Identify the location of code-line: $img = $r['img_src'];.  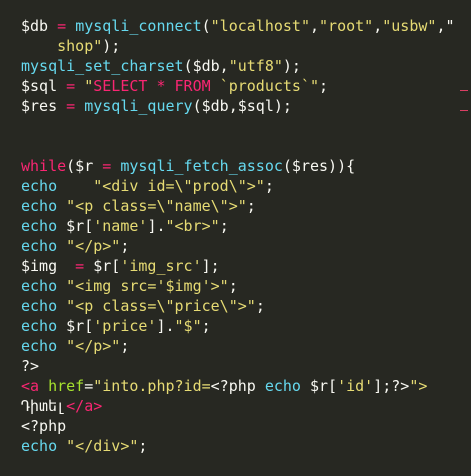
(120, 266).